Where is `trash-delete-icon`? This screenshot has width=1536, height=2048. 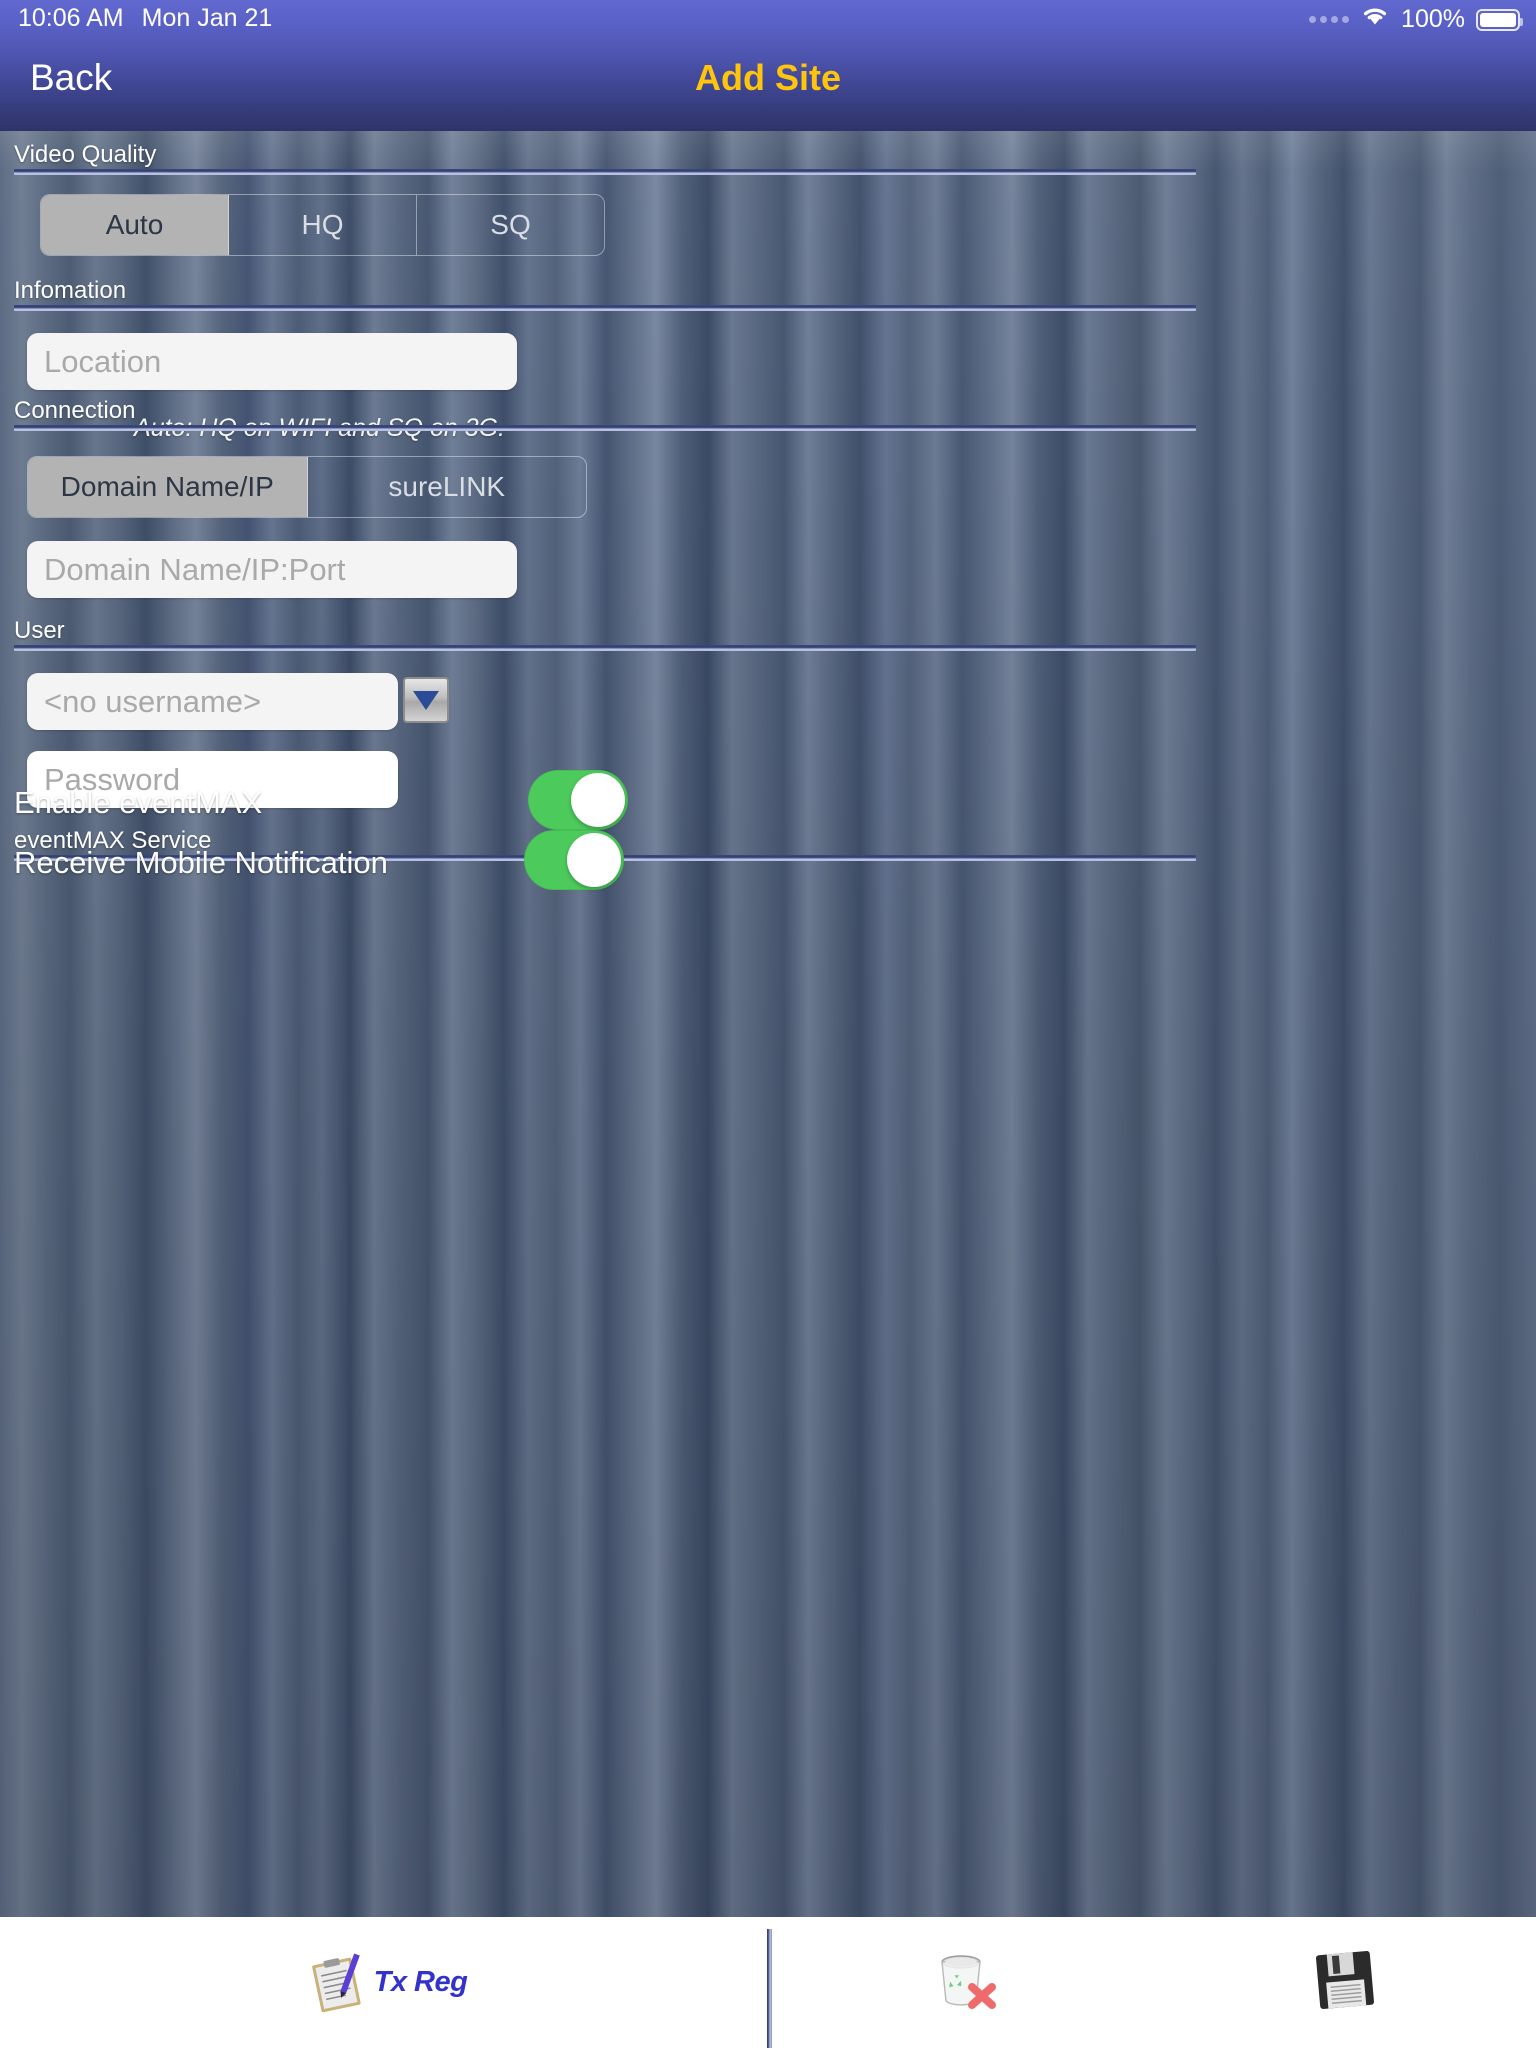 trash-delete-icon is located at coordinates (963, 1982).